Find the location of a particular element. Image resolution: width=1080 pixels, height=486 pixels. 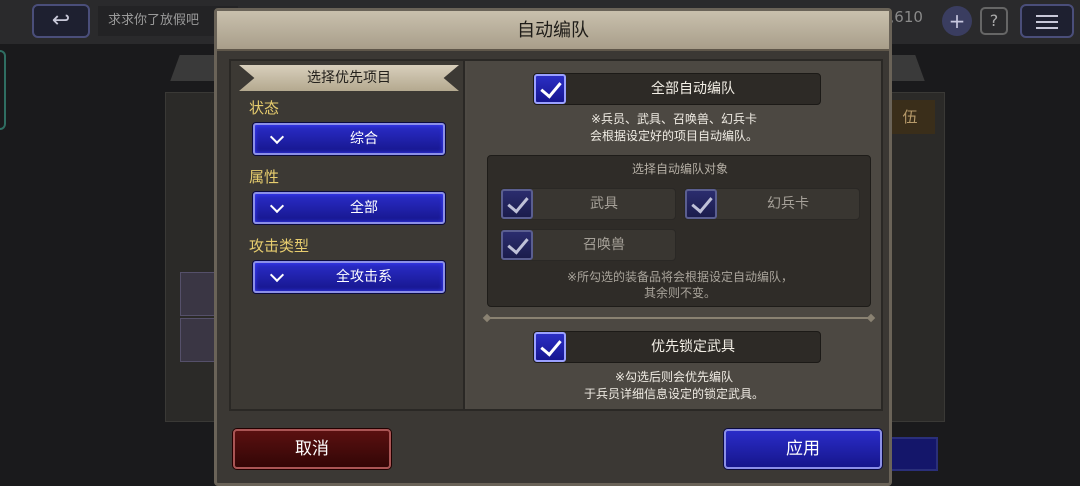

dialog-header: 自动编队 is located at coordinates (553, 31).